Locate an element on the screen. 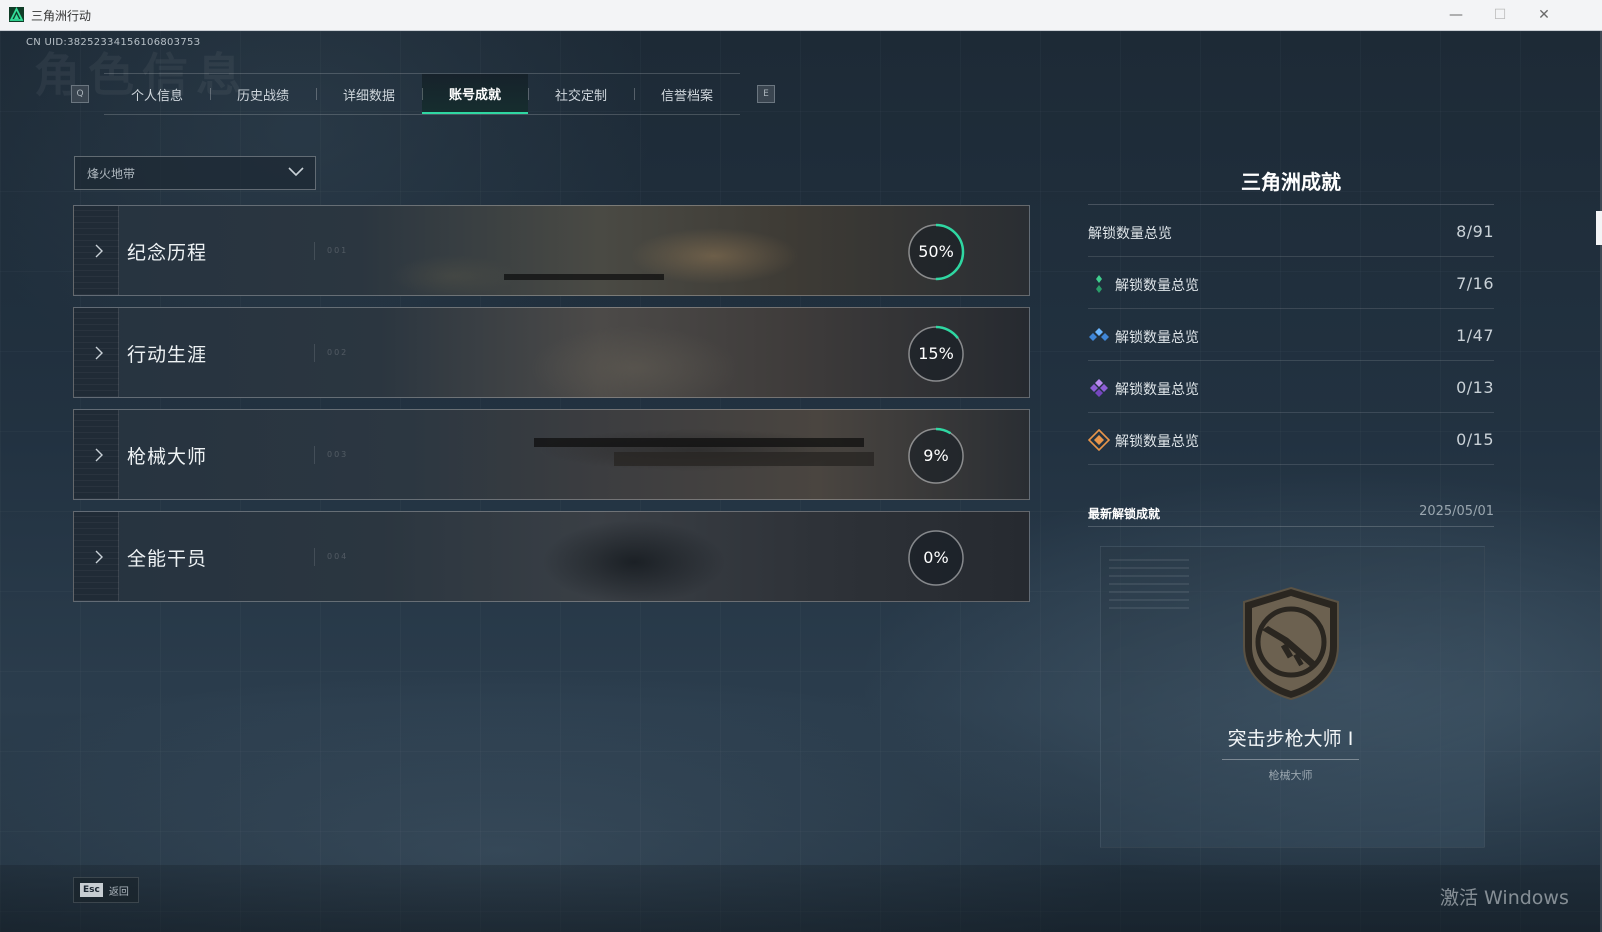 The height and width of the screenshot is (932, 1602). tab-reputation: 信誉档案 is located at coordinates (687, 94).